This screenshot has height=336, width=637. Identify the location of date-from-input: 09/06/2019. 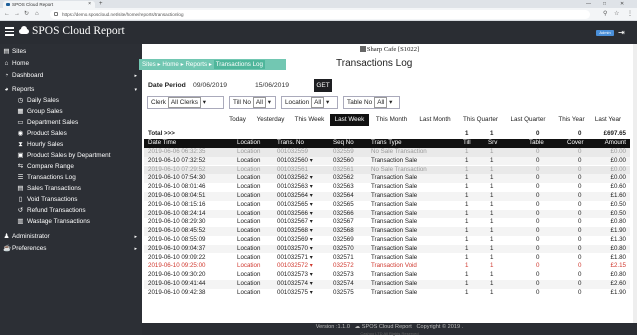
(218, 85).